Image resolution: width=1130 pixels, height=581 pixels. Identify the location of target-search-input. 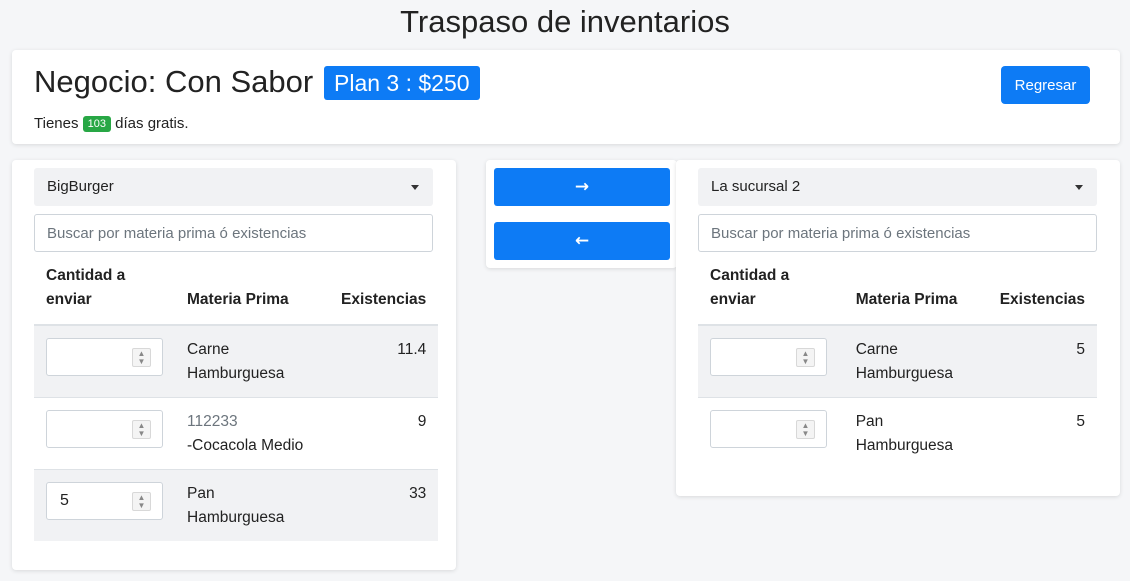
(897, 233).